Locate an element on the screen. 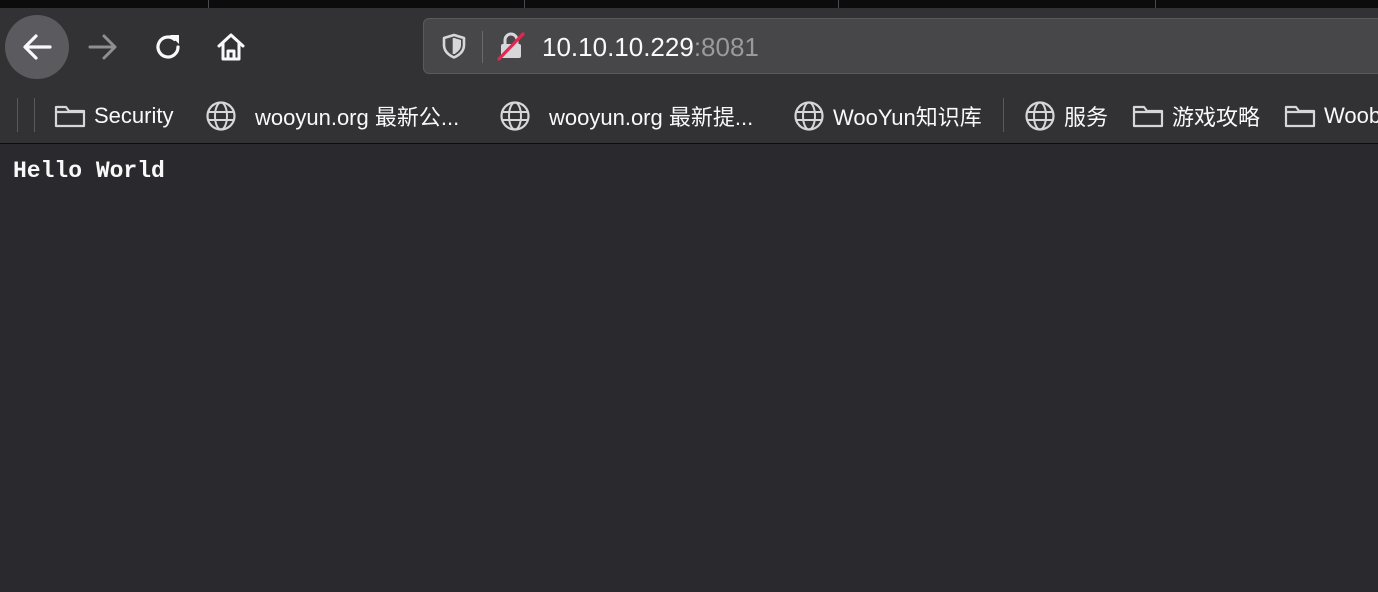  bookmark-label: 服务 is located at coordinates (1086, 117).